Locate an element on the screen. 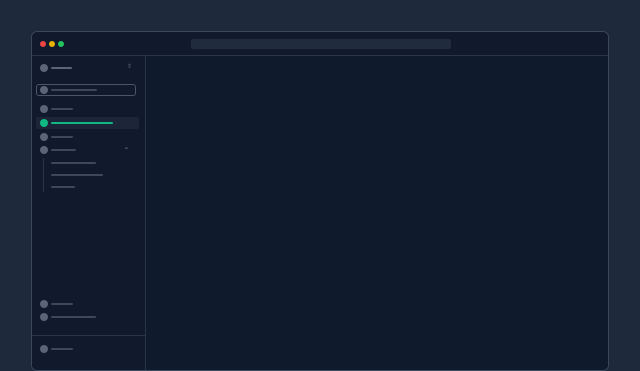  sidebar-footer-divider is located at coordinates (88, 335).